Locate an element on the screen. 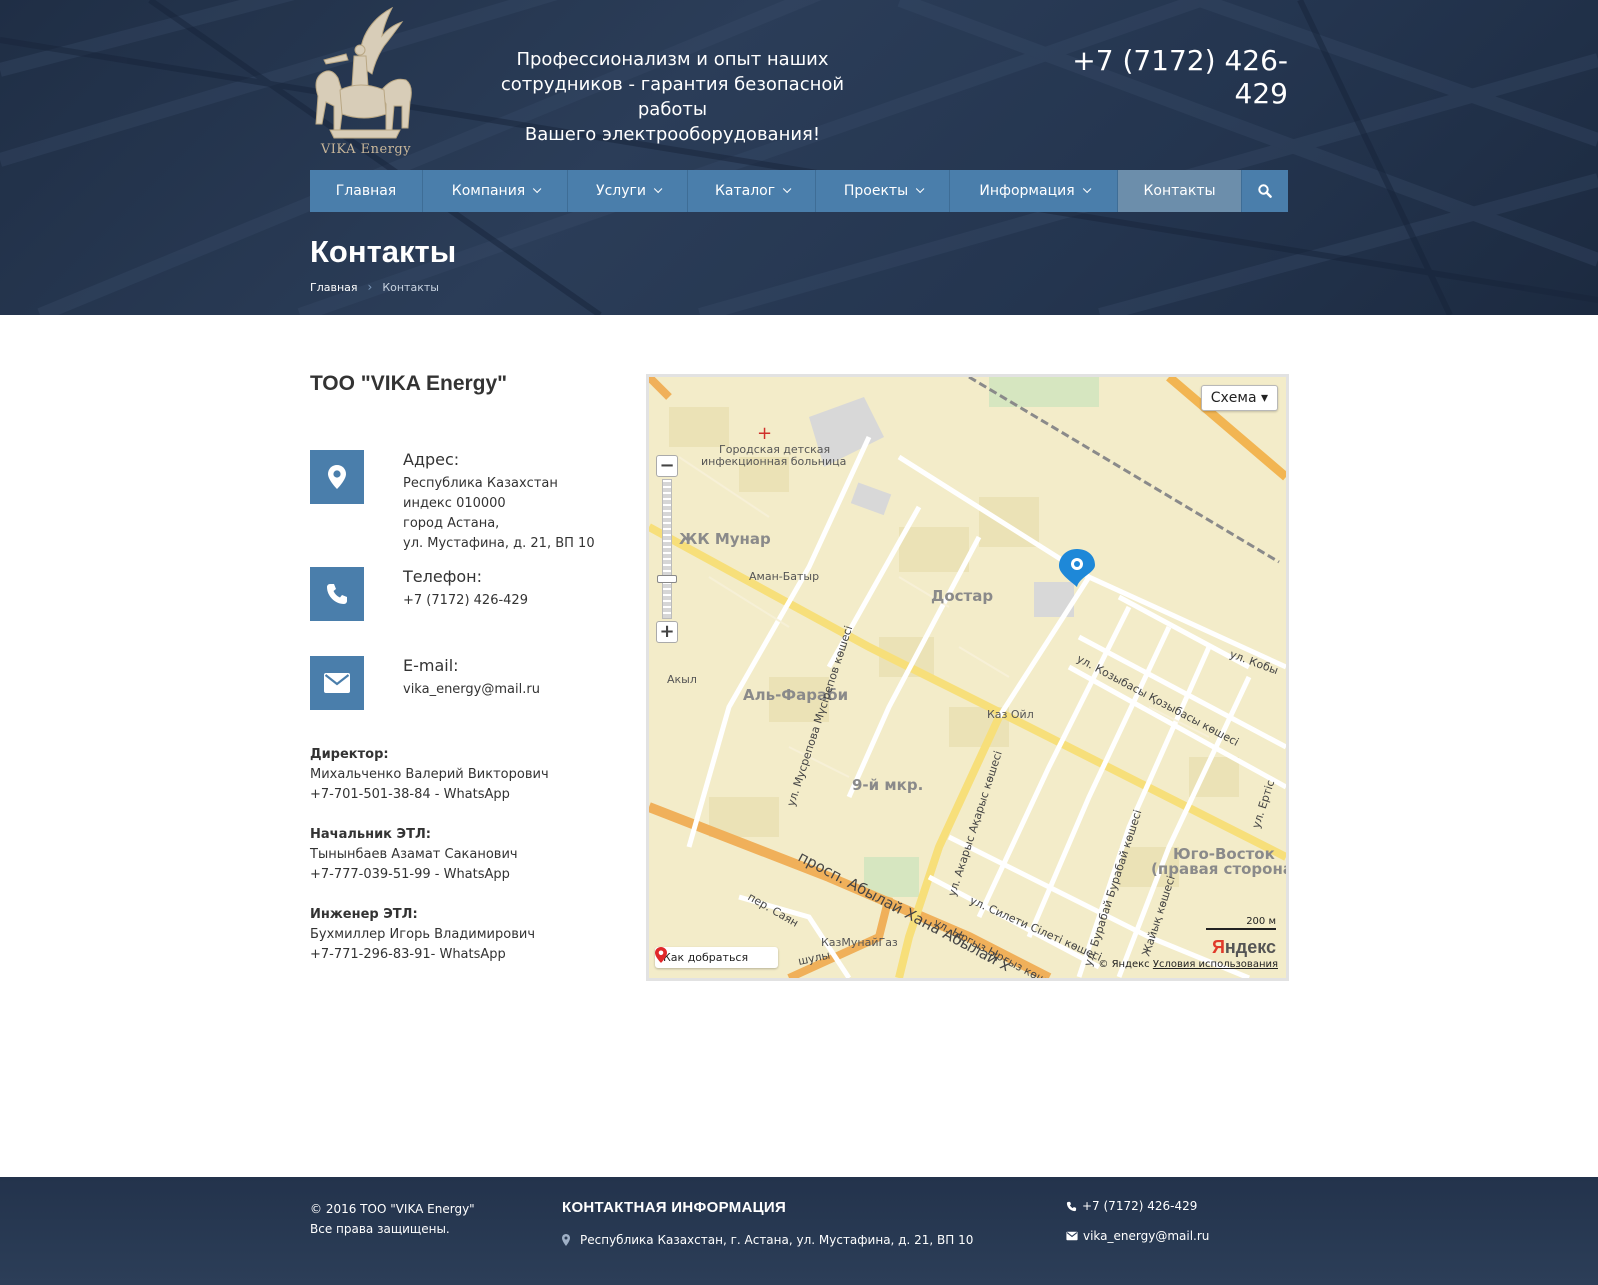 The height and width of the screenshot is (1285, 1598). nav-item-contacts: Контакты is located at coordinates (1180, 191).